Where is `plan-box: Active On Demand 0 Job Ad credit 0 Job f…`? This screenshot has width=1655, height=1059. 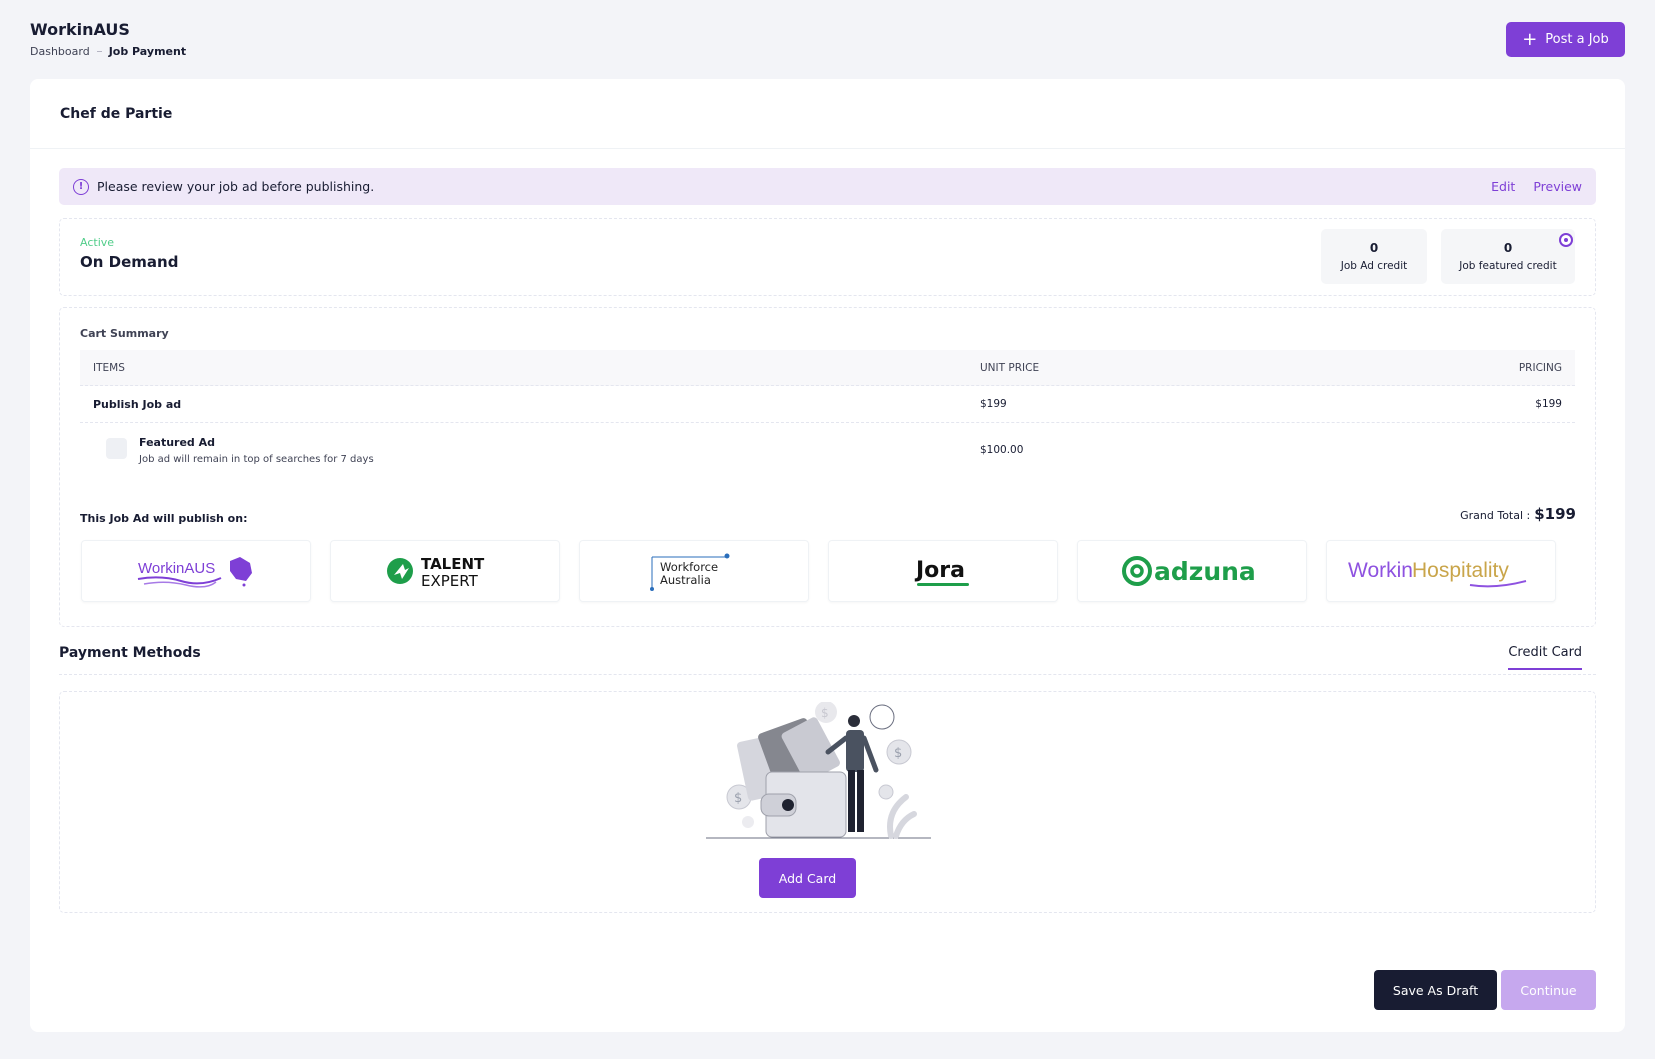 plan-box: Active On Demand 0 Job Ad credit 0 Job f… is located at coordinates (827, 257).